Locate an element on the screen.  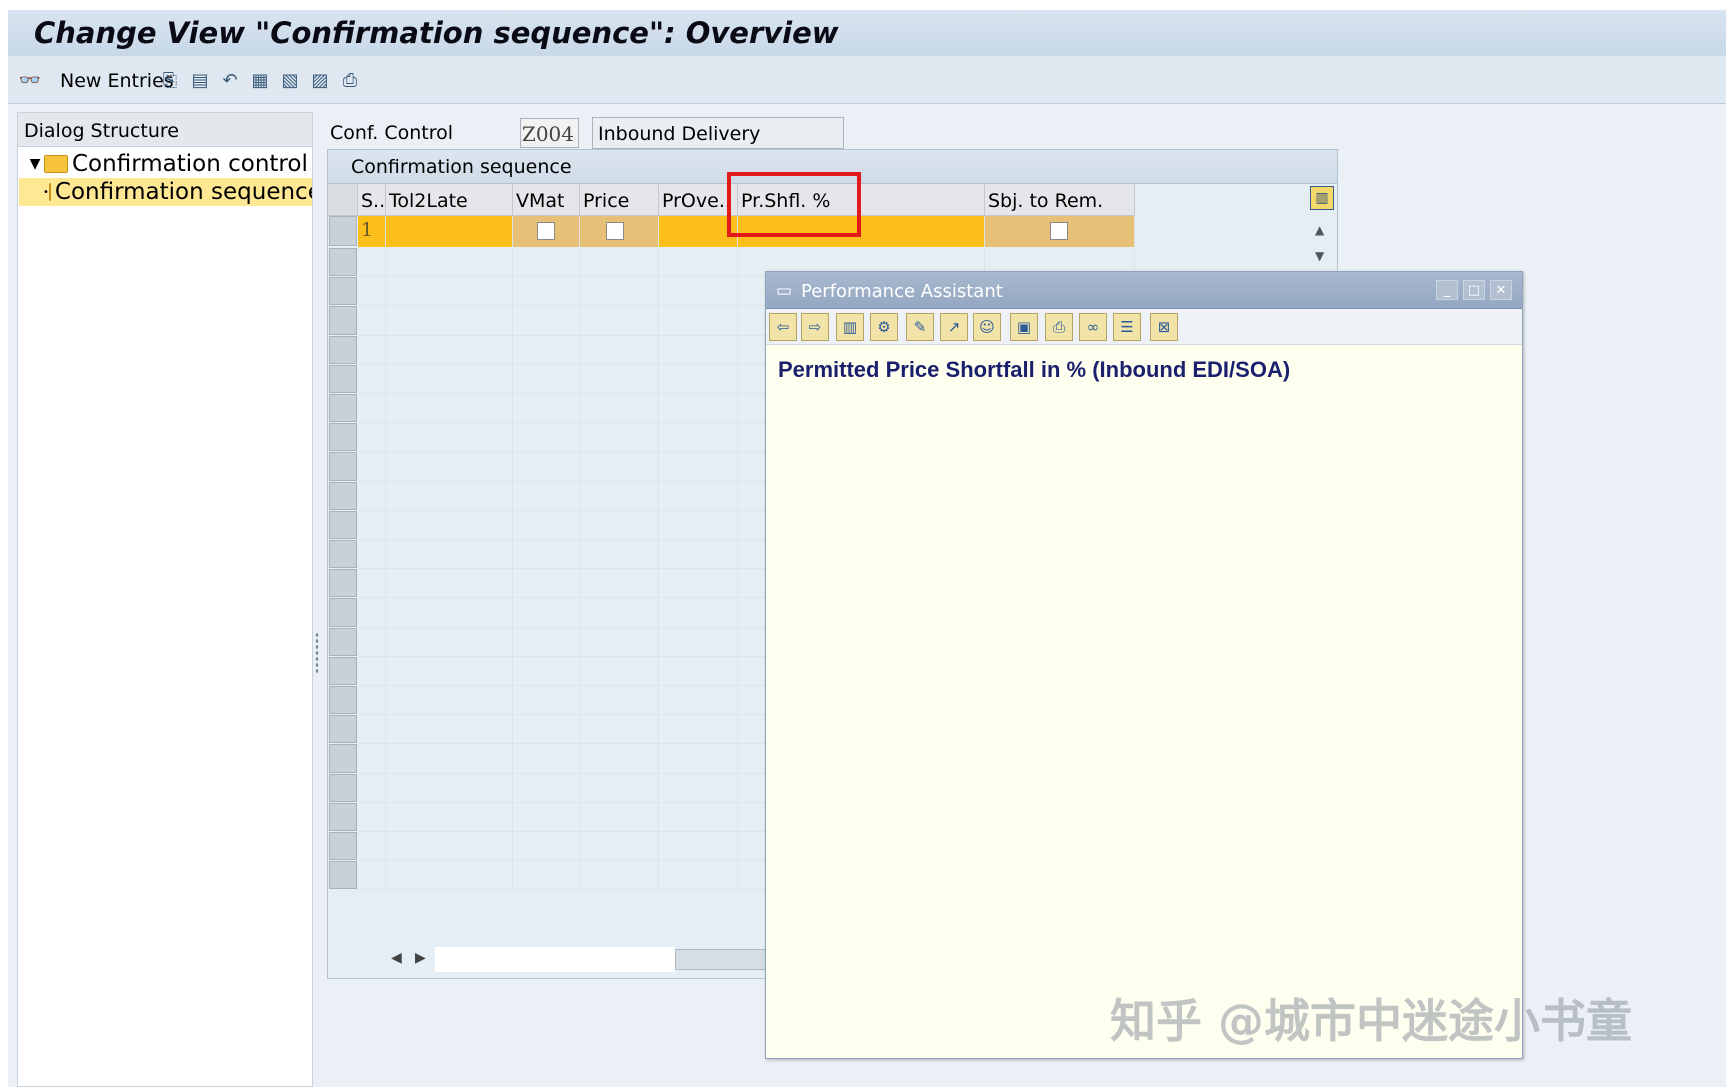
scroll-right-icon: ▶ is located at coordinates (420, 958).